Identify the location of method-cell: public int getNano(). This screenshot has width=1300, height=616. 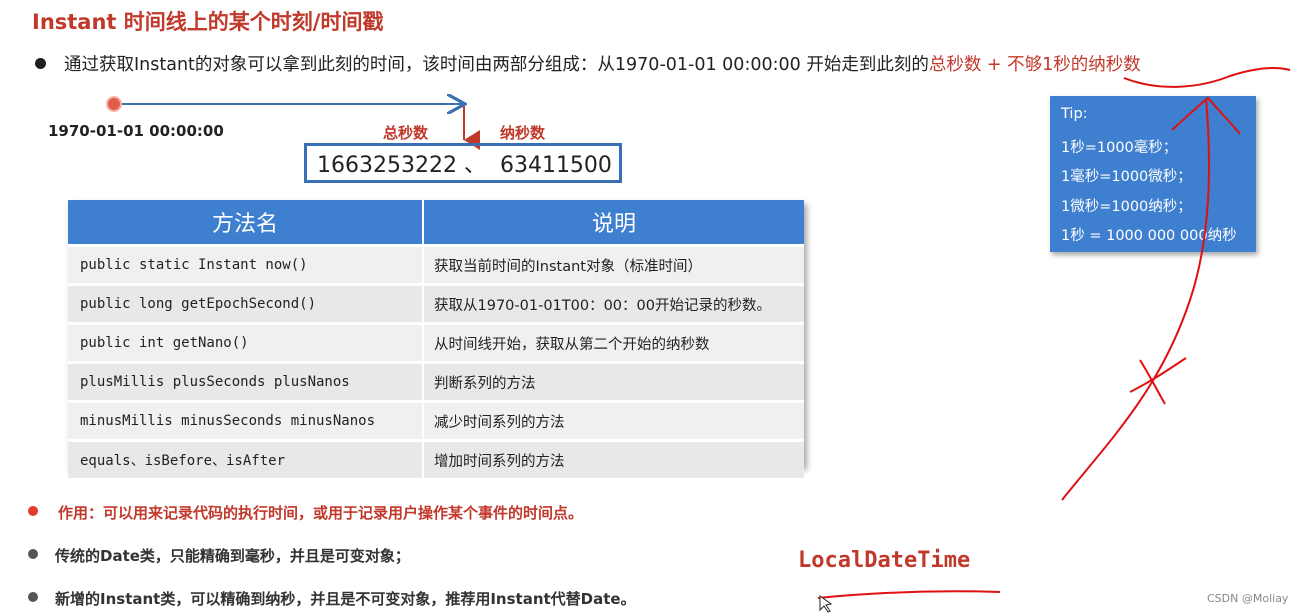
(246, 342).